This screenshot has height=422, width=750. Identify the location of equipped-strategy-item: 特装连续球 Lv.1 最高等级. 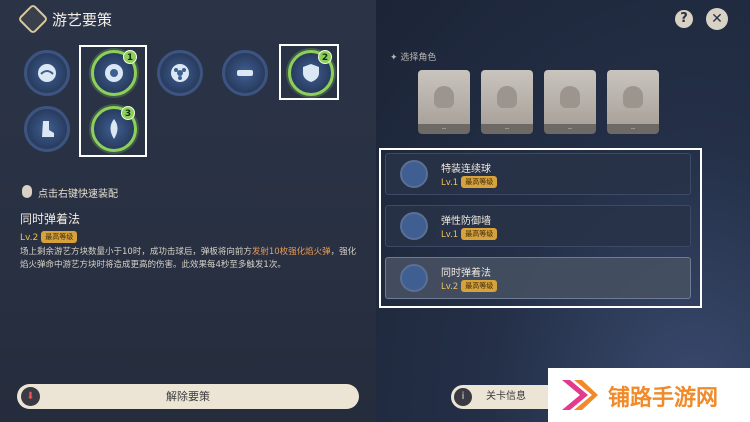
(538, 174).